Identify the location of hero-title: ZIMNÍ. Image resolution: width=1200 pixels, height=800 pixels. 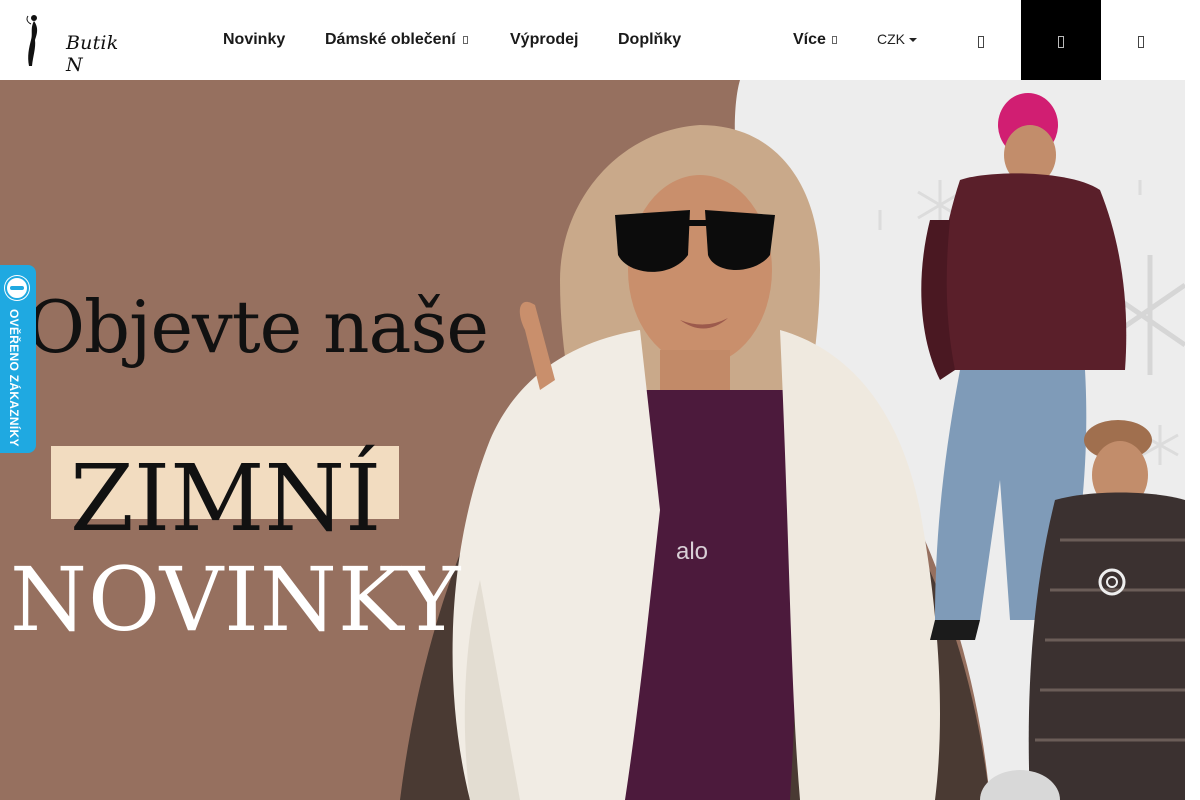
(226, 498).